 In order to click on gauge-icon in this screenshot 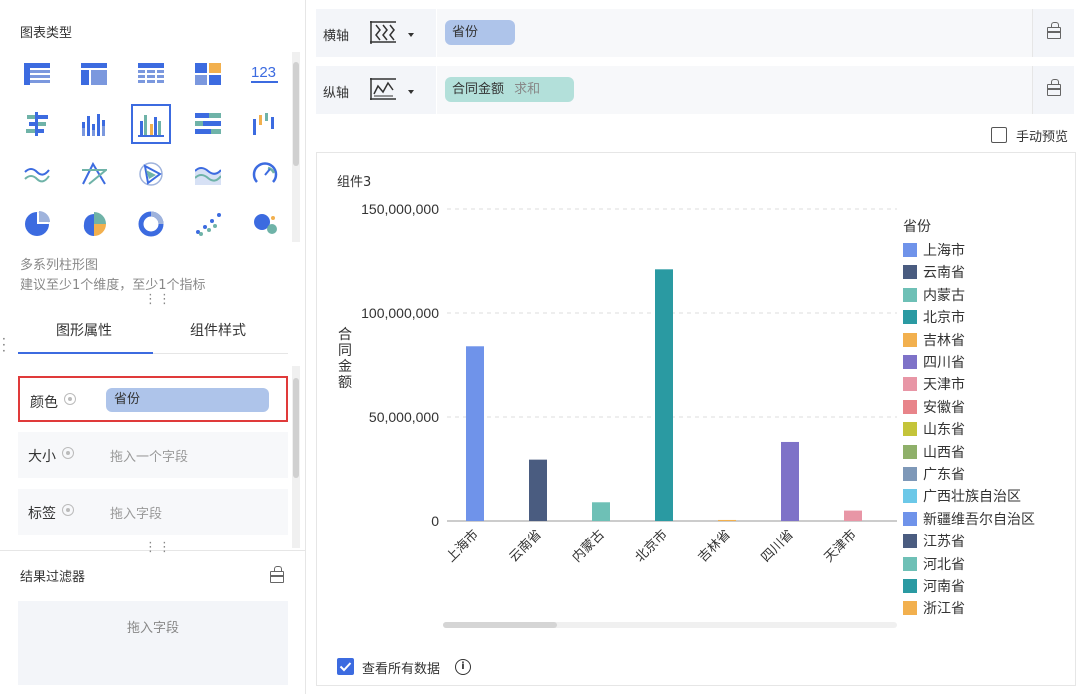, I will do `click(265, 174)`.